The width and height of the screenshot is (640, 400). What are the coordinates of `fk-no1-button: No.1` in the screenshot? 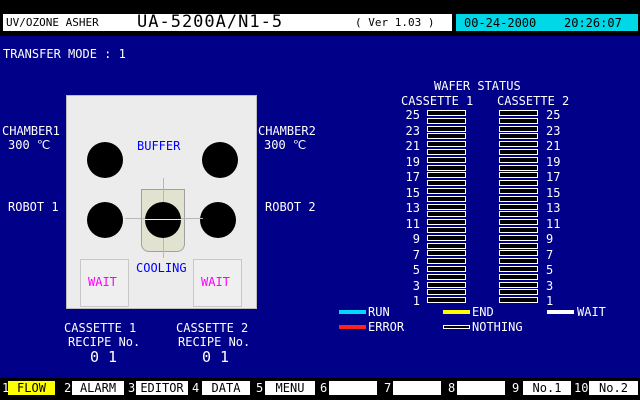 It's located at (547, 388).